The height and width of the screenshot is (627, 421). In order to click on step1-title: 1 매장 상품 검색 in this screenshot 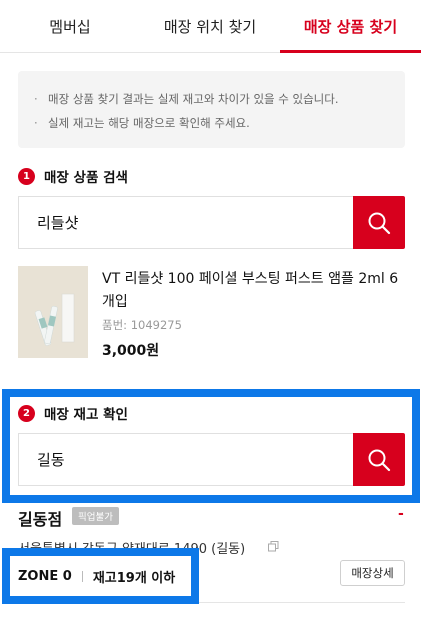, I will do `click(73, 176)`.